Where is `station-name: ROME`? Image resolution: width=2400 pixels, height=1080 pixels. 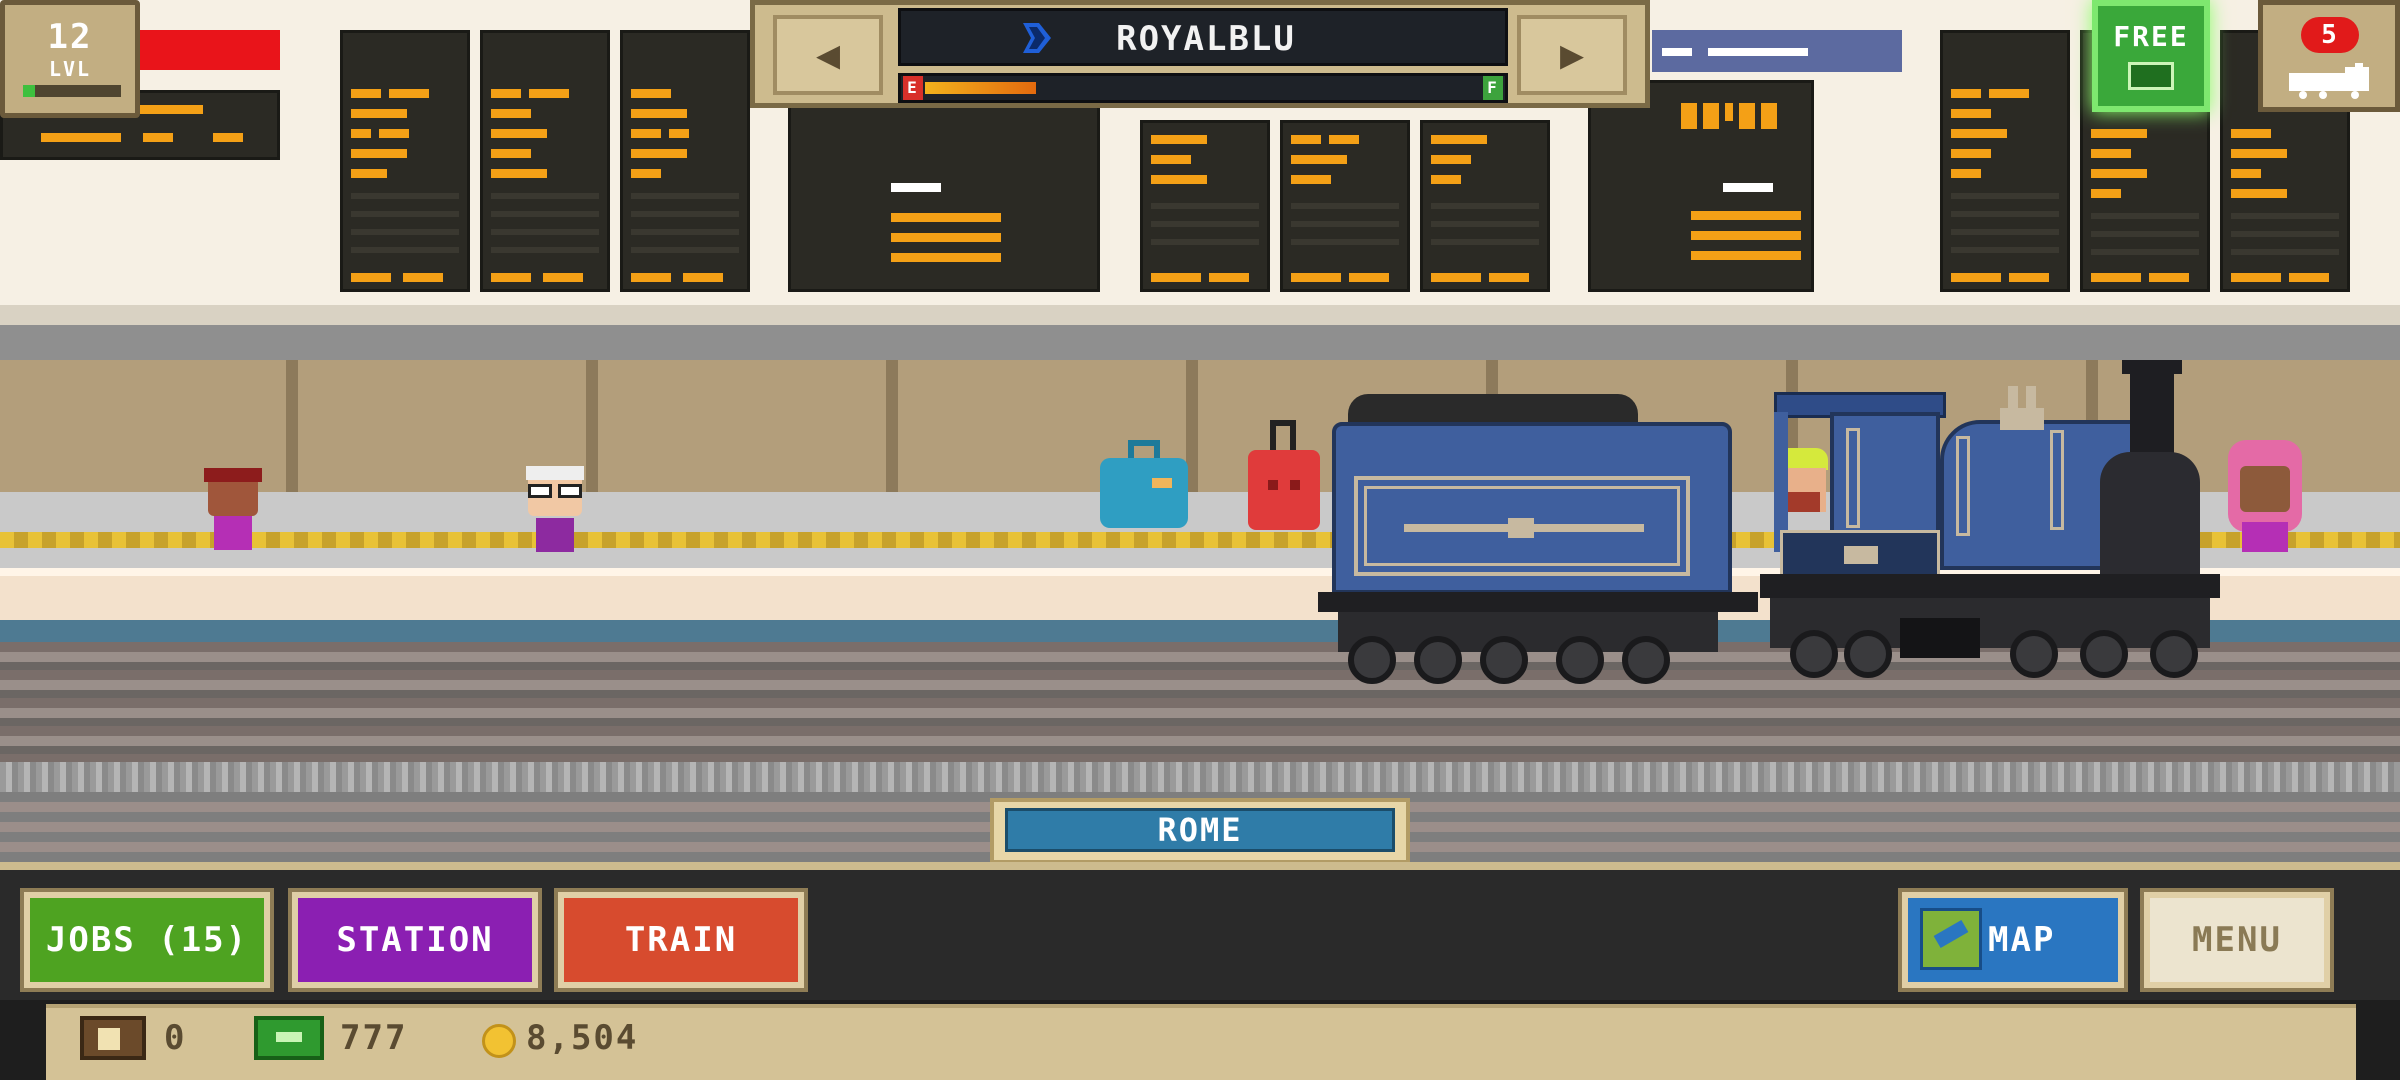 station-name: ROME is located at coordinates (1200, 830).